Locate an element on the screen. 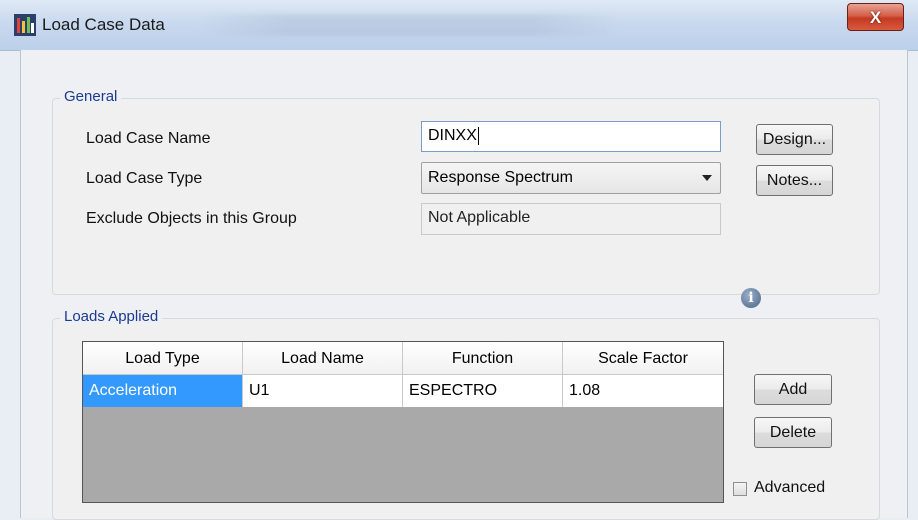 This screenshot has width=918, height=520. load-case-type-value: Response Spectrum is located at coordinates (500, 177).